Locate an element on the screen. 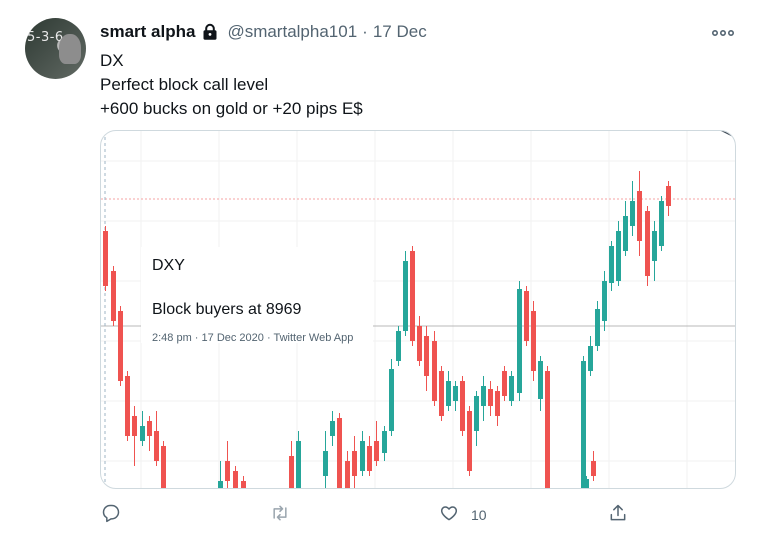  lock-icon is located at coordinates (210, 32).